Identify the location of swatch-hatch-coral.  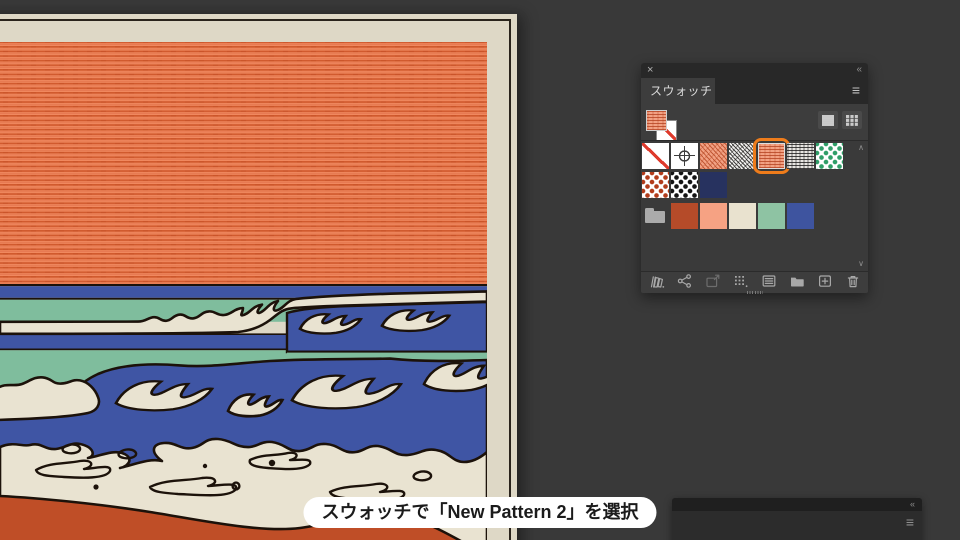
(713, 156).